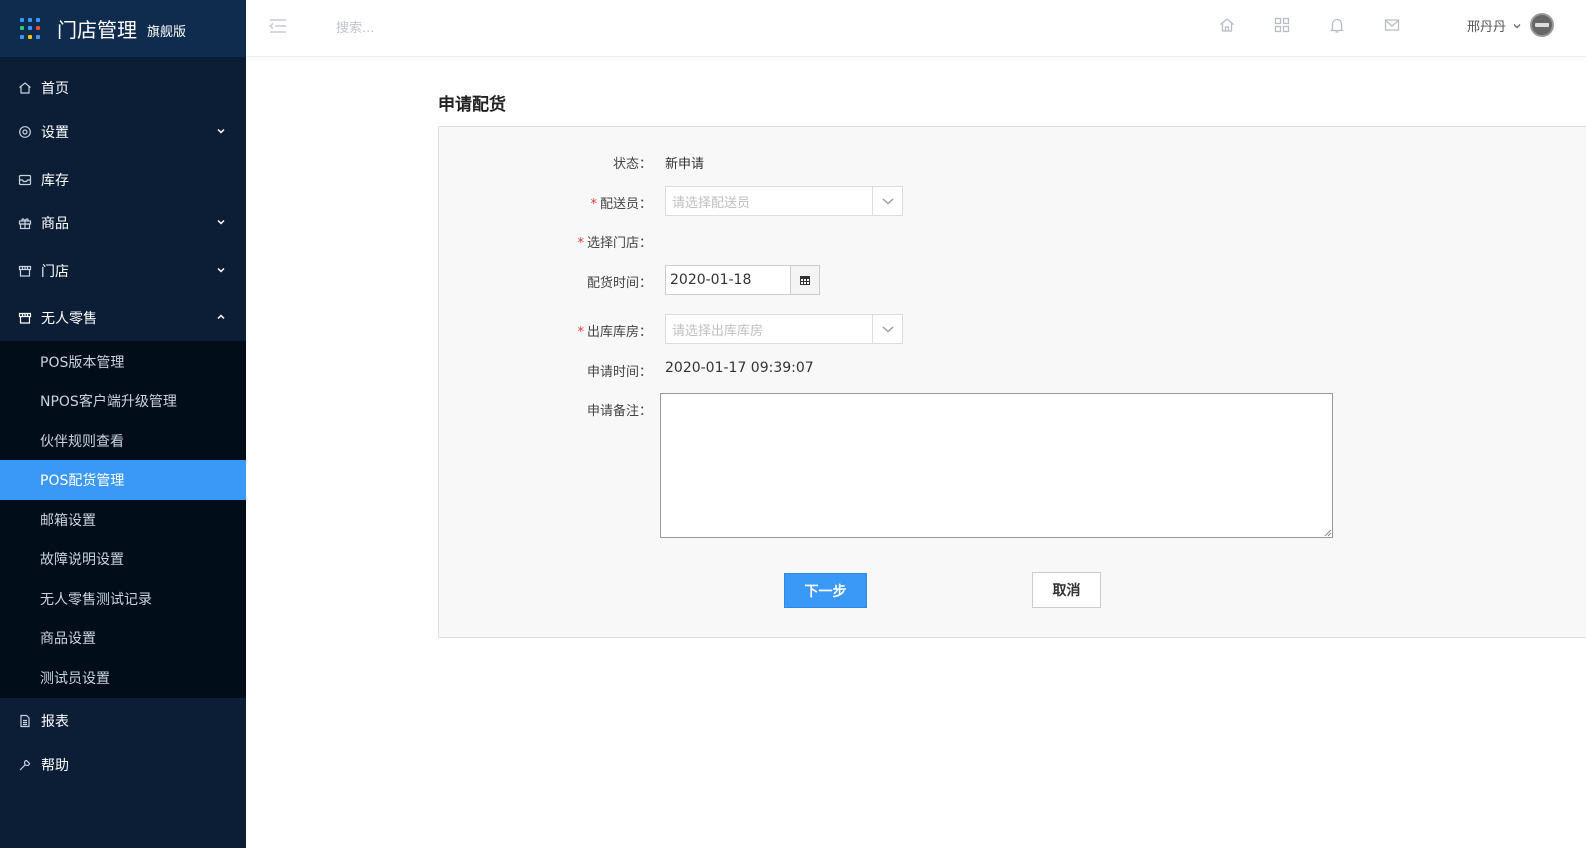  I want to click on sidebar-item-unmanned-retail: 无人零售, so click(123, 318).